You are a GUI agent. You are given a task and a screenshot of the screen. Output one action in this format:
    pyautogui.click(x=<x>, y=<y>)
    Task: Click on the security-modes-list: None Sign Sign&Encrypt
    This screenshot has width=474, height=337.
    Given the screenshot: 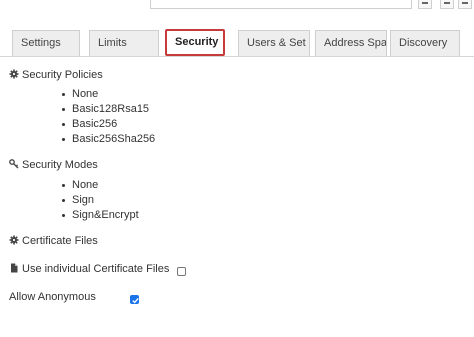 What is the action you would take?
    pyautogui.click(x=100, y=200)
    